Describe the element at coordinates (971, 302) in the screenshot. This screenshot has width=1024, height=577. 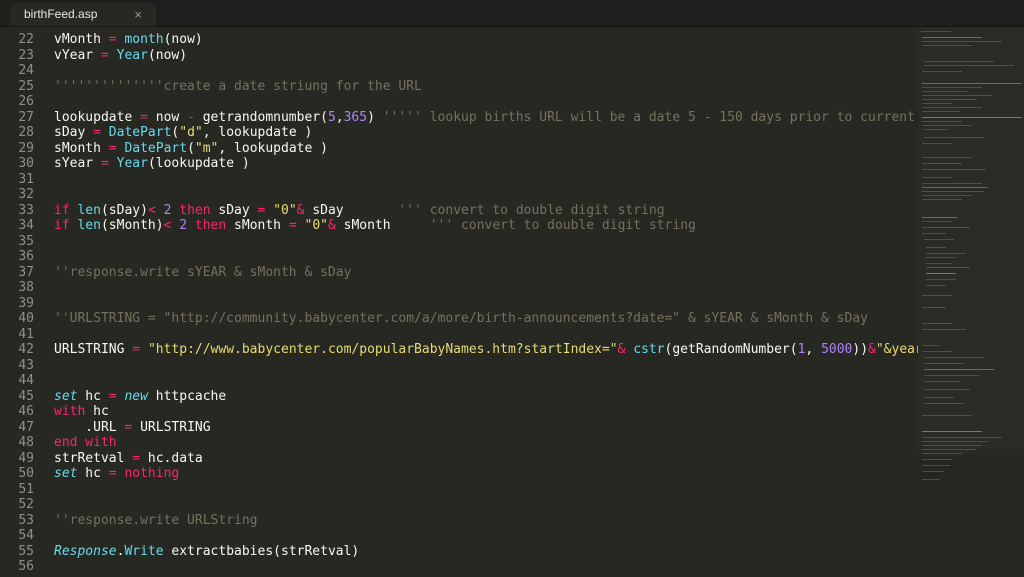
I see `minimap` at that location.